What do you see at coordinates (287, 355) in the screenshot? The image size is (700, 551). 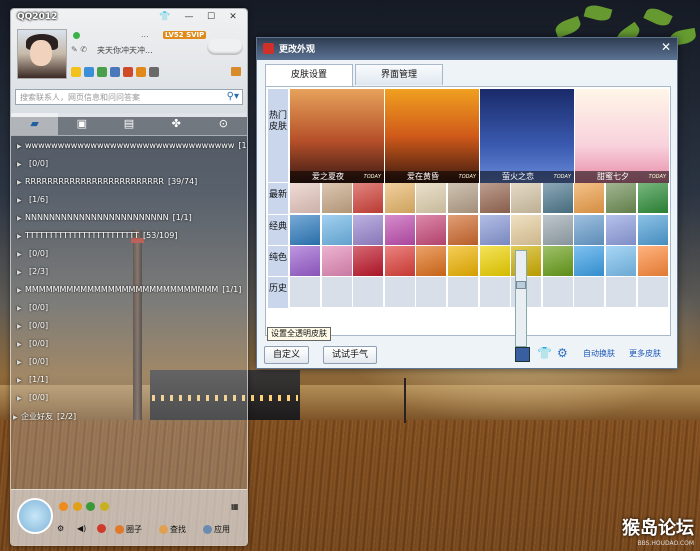 I see `custom-button: 自定义` at bounding box center [287, 355].